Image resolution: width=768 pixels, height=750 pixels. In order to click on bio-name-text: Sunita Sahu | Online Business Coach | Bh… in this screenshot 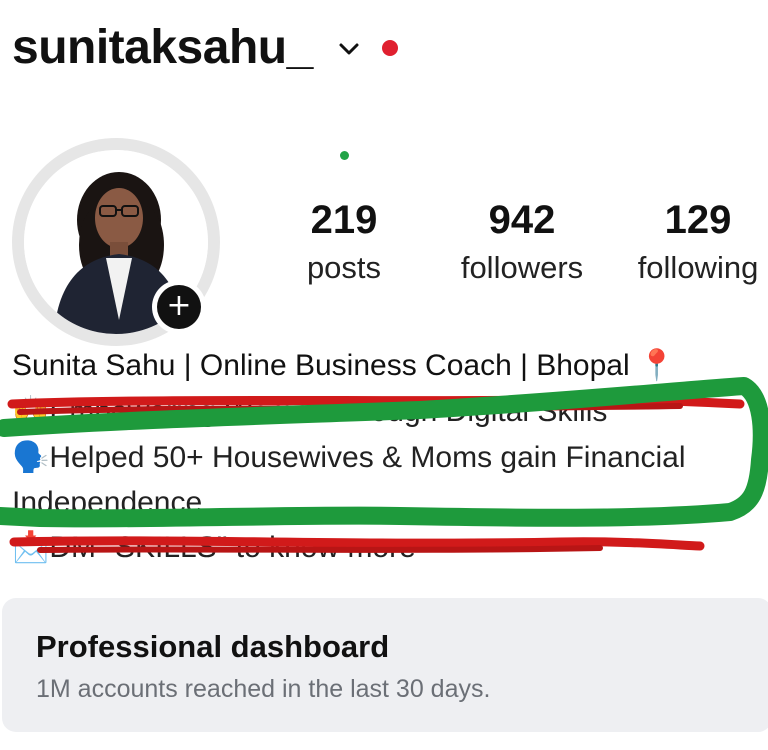, I will do `click(321, 365)`.